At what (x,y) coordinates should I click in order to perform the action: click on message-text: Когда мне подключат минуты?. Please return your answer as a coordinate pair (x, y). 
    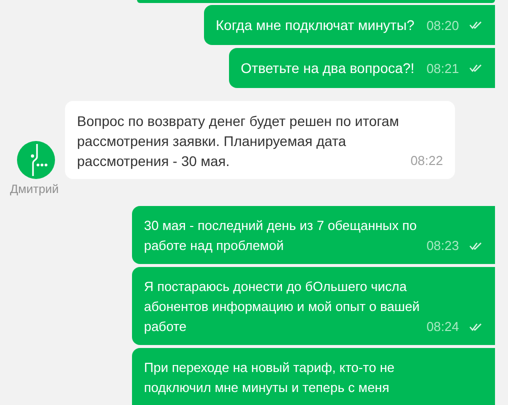
    Looking at the image, I should click on (315, 25).